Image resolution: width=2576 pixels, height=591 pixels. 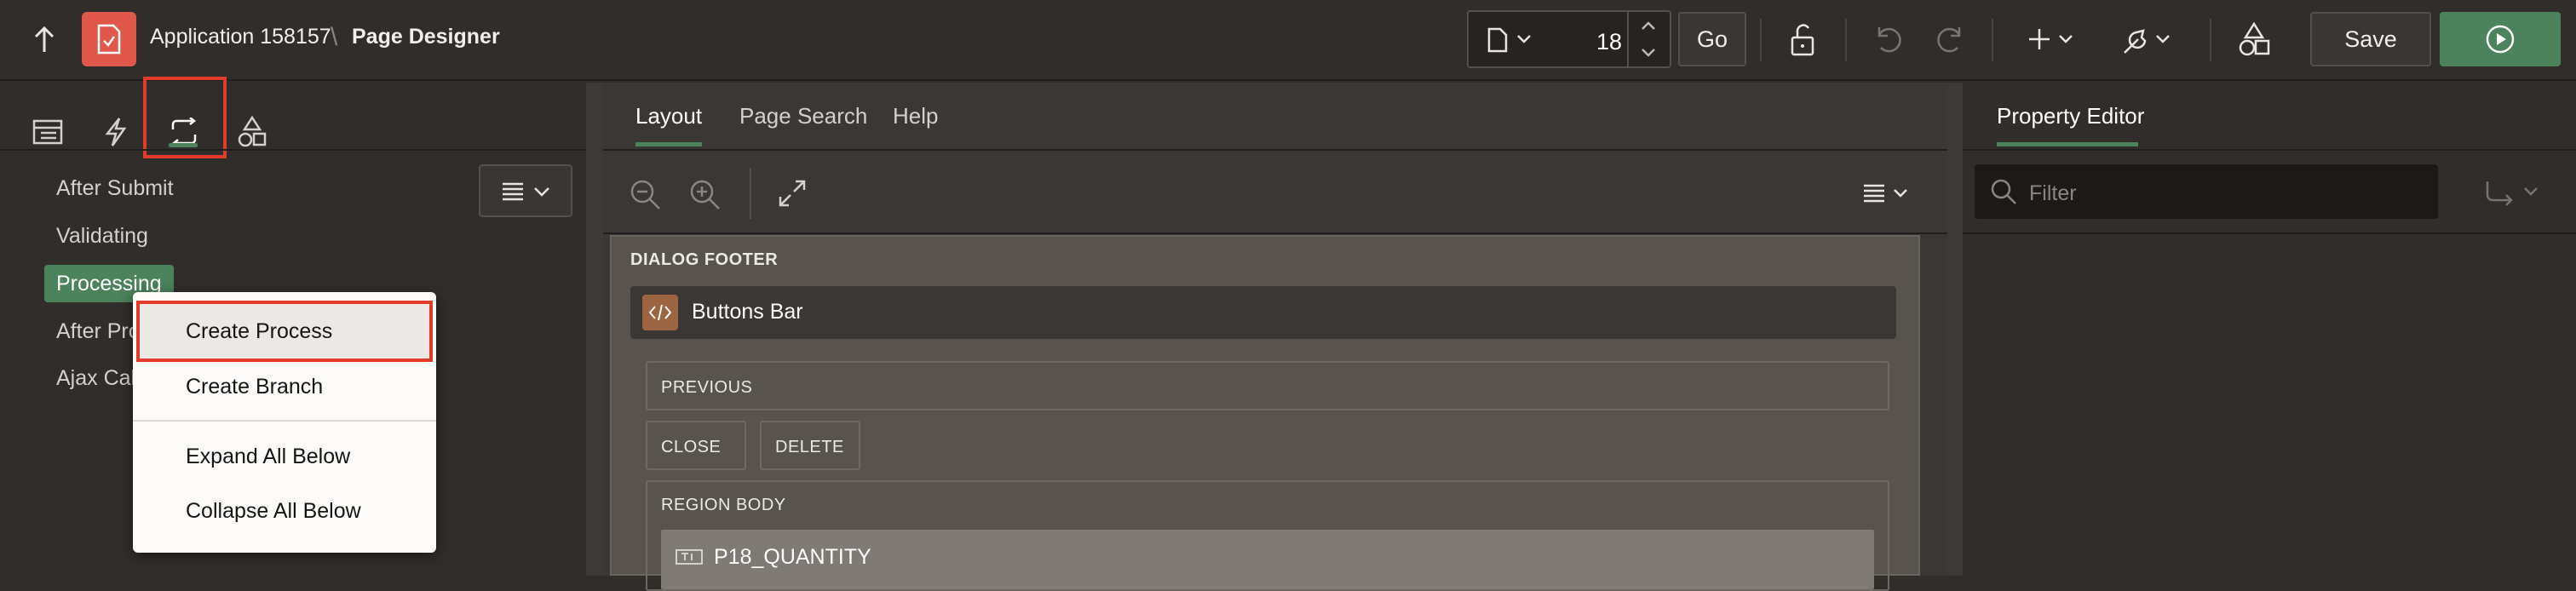 What do you see at coordinates (1955, 329) in the screenshot?
I see `right-splitter` at bounding box center [1955, 329].